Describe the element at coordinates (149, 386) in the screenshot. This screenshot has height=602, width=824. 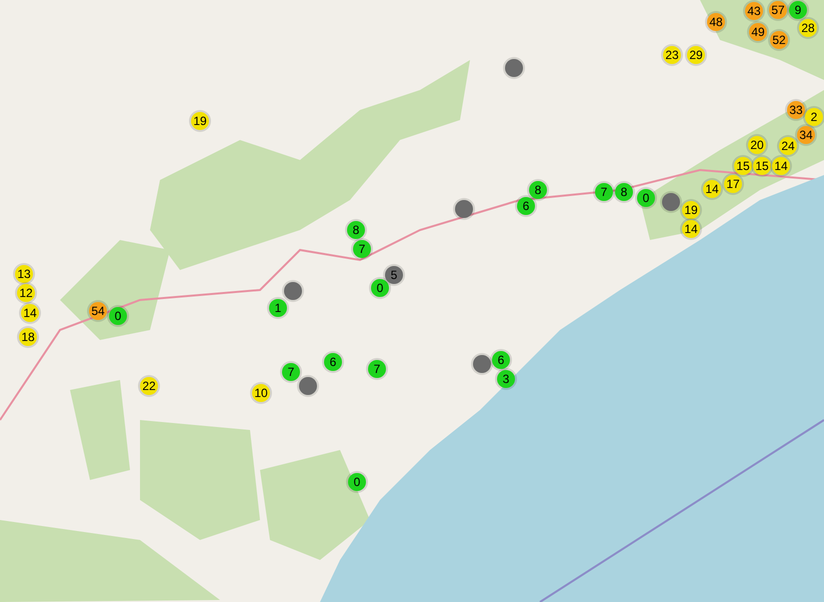
I see `count-marker: 22` at that location.